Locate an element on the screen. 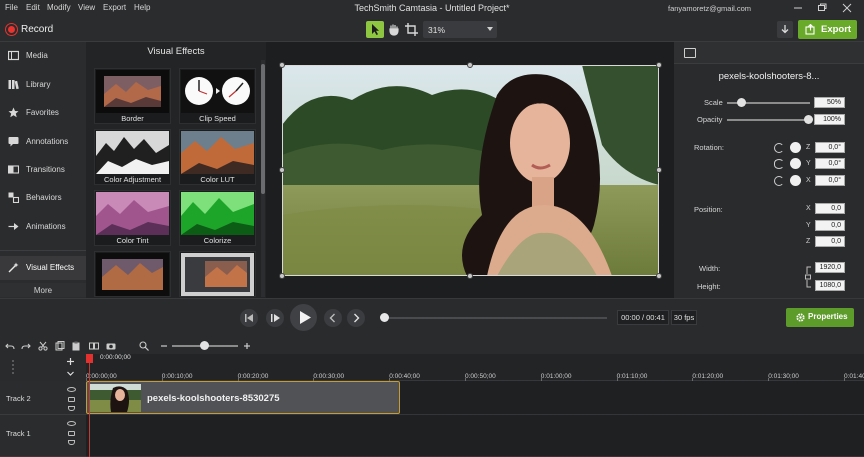 Image resolution: width=864 pixels, height=457 pixels. pan-tool-button is located at coordinates (394, 29).